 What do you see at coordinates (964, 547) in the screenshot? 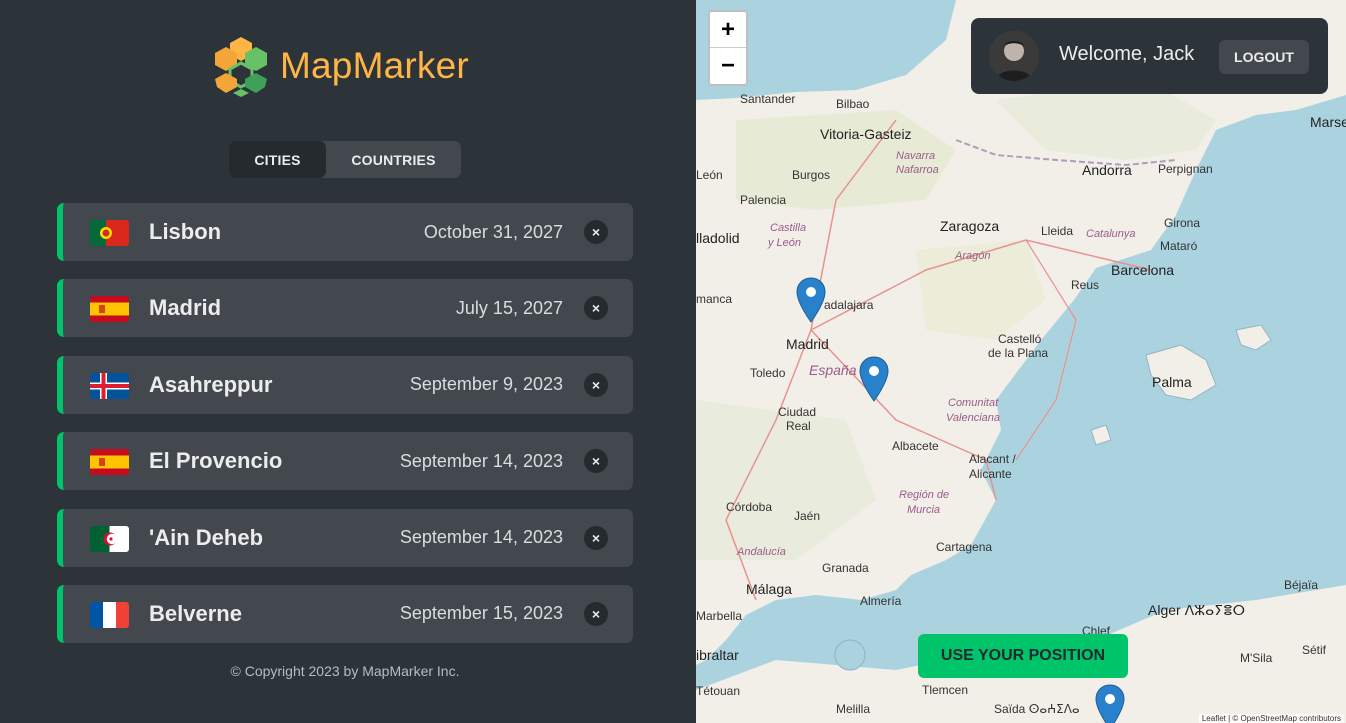
I see `map-label-cartagena: Cartagena` at bounding box center [964, 547].